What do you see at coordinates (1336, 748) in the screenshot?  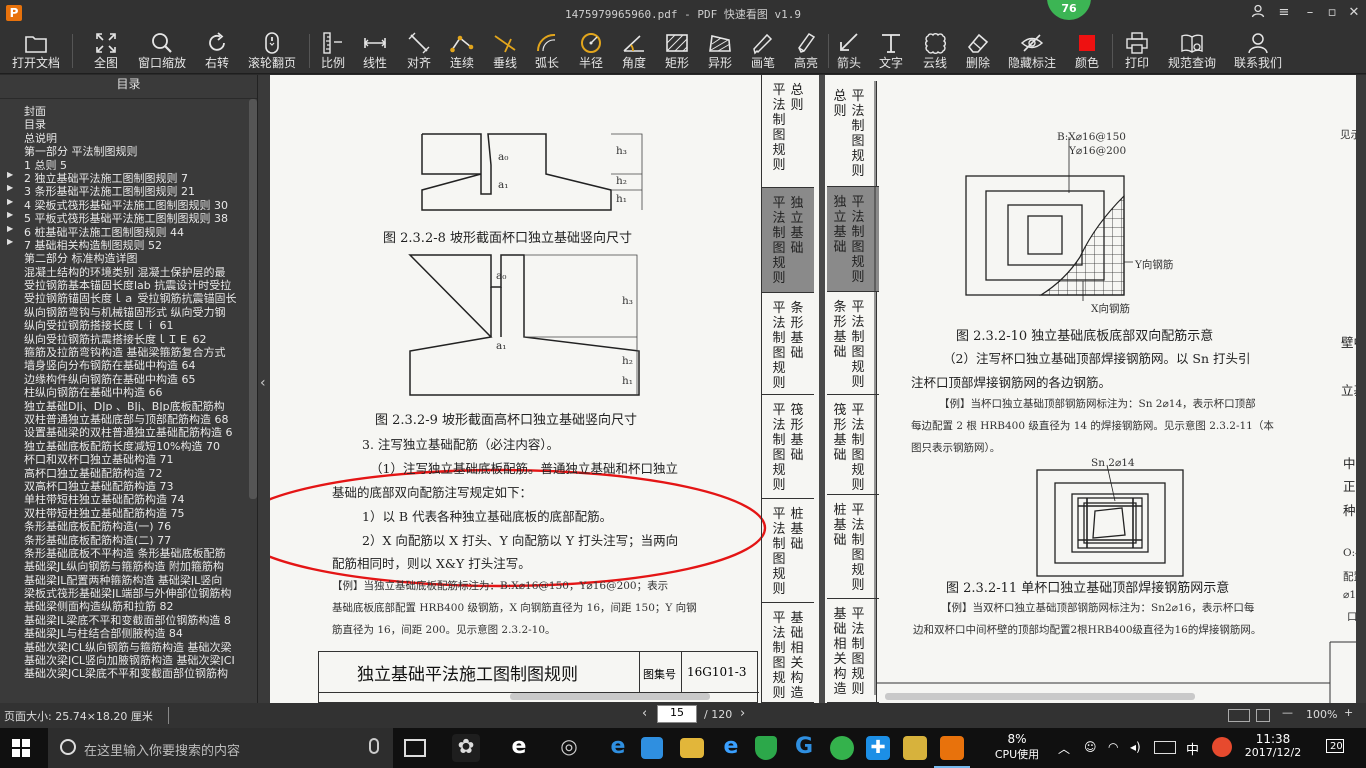 I see `notification-center-icon: 20` at bounding box center [1336, 748].